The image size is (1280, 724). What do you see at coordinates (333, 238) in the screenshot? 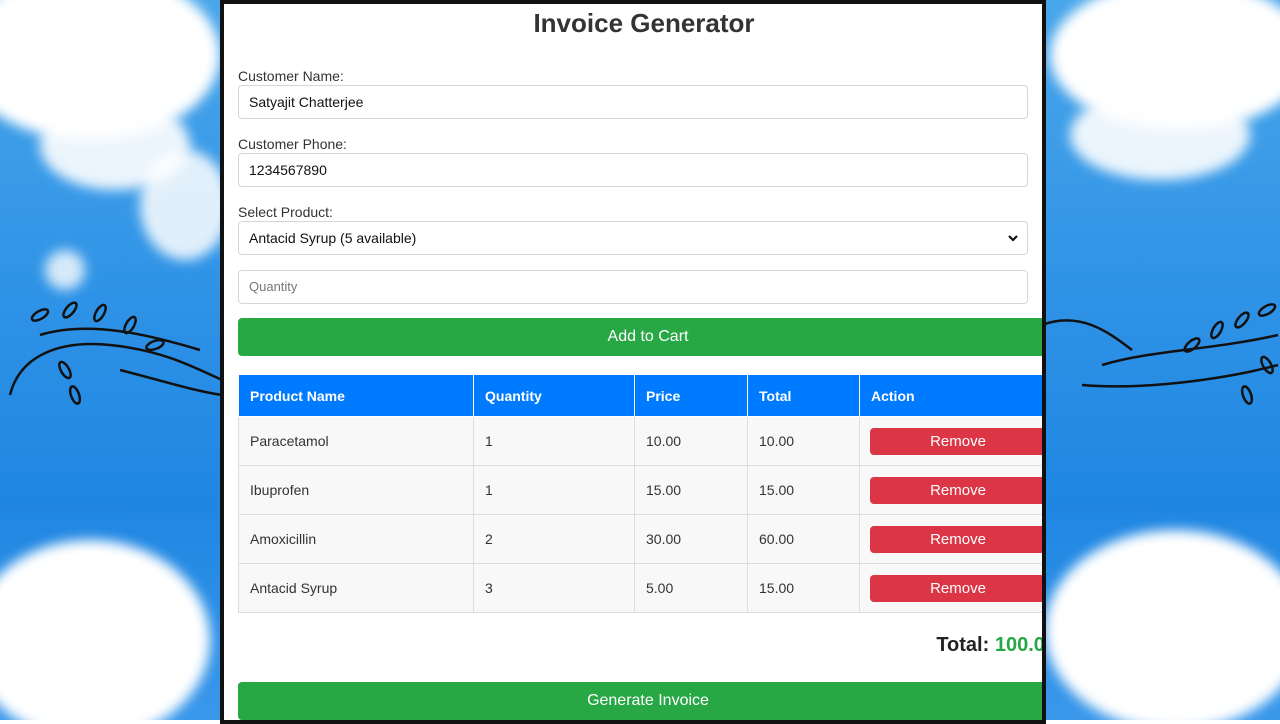
I see `product-select-value: Antacid Syrup (5 available)` at bounding box center [333, 238].